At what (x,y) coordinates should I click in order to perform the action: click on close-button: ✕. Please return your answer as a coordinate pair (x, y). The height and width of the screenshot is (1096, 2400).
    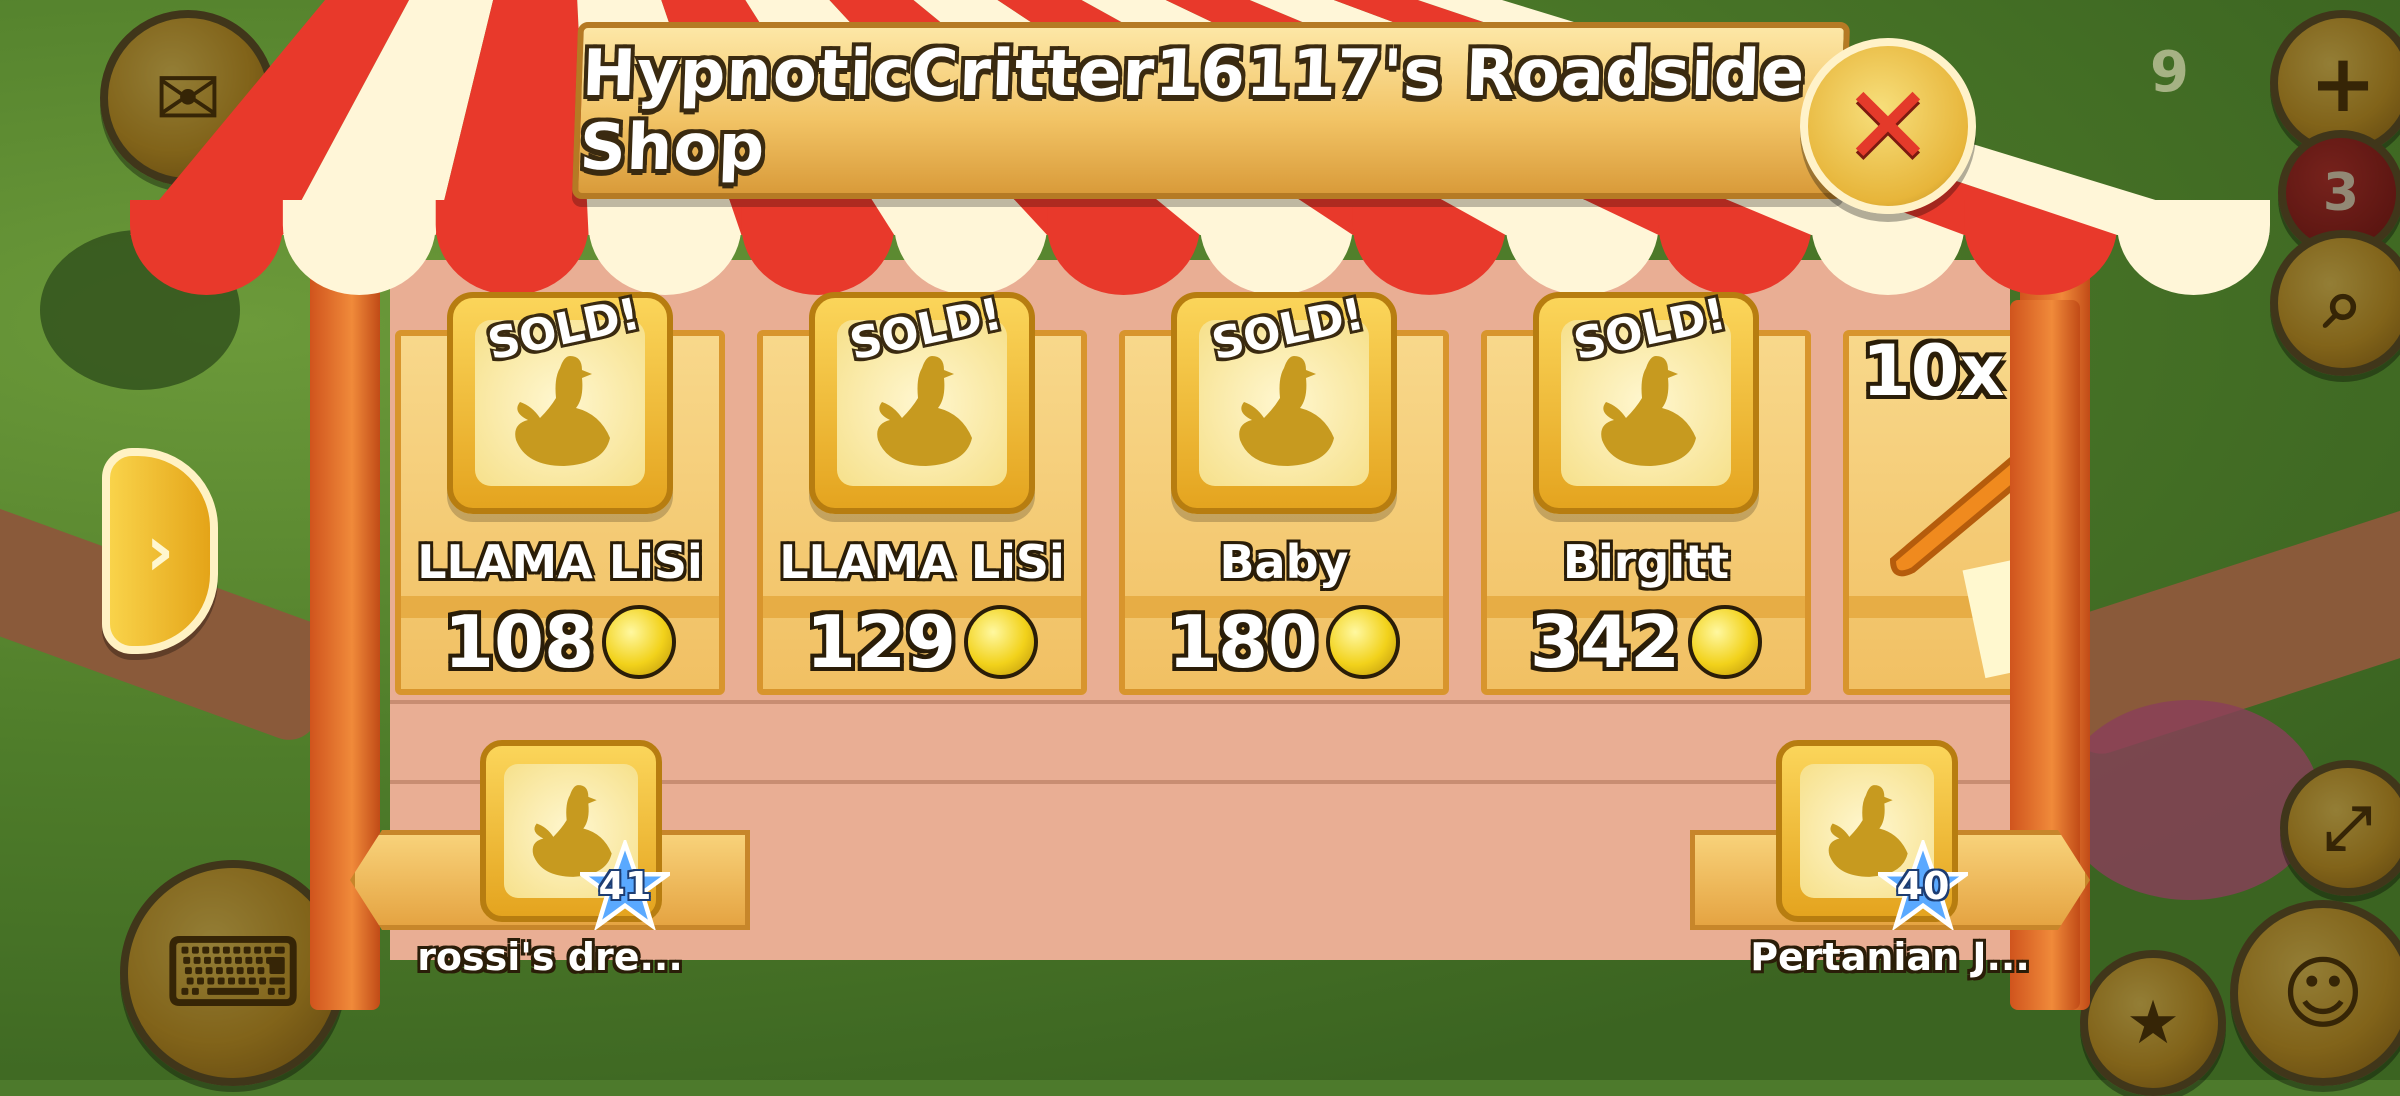
    Looking at the image, I should click on (1888, 126).